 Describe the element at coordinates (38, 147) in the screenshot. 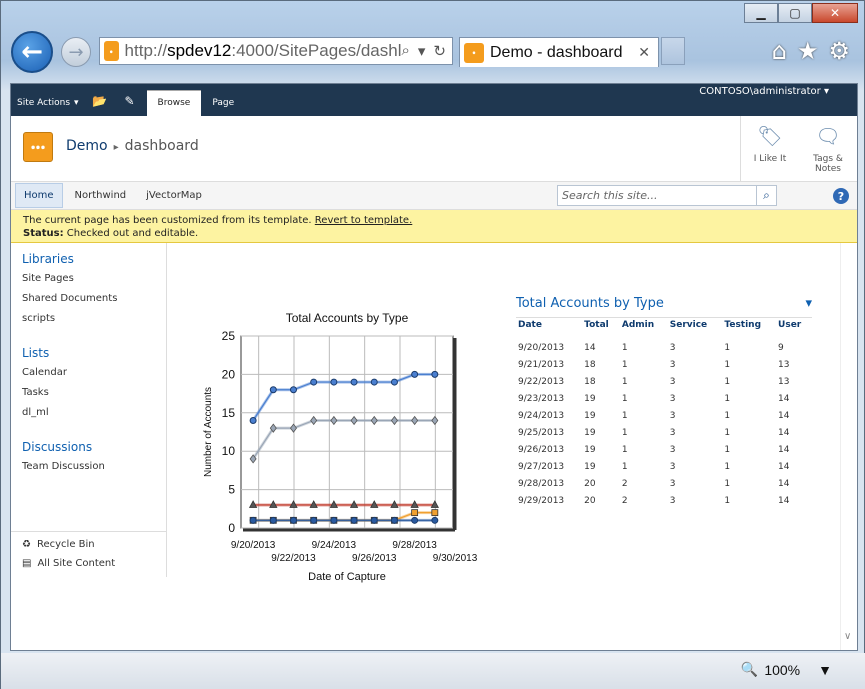

I see `site-logo-icon: ꞏꞏꞏ` at that location.